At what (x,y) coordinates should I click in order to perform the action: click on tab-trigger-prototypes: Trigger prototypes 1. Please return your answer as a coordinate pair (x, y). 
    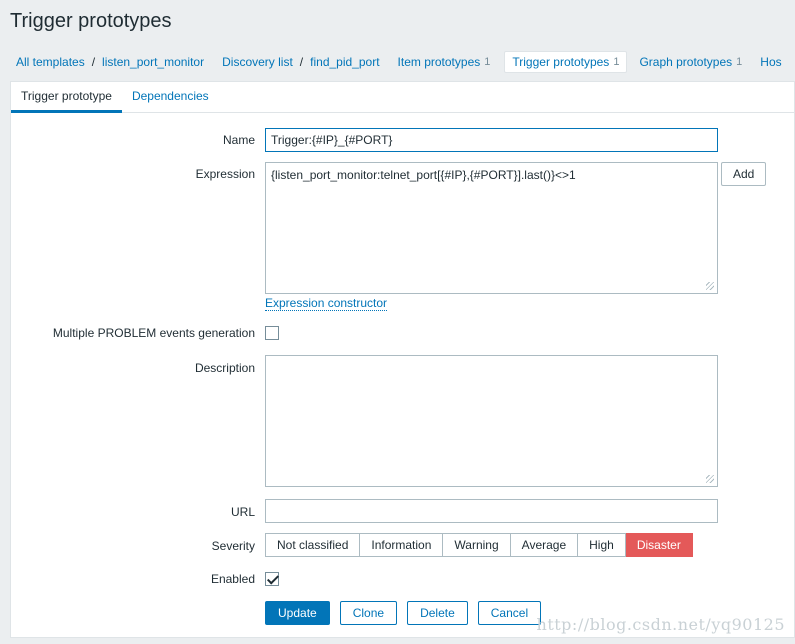
    Looking at the image, I should click on (566, 62).